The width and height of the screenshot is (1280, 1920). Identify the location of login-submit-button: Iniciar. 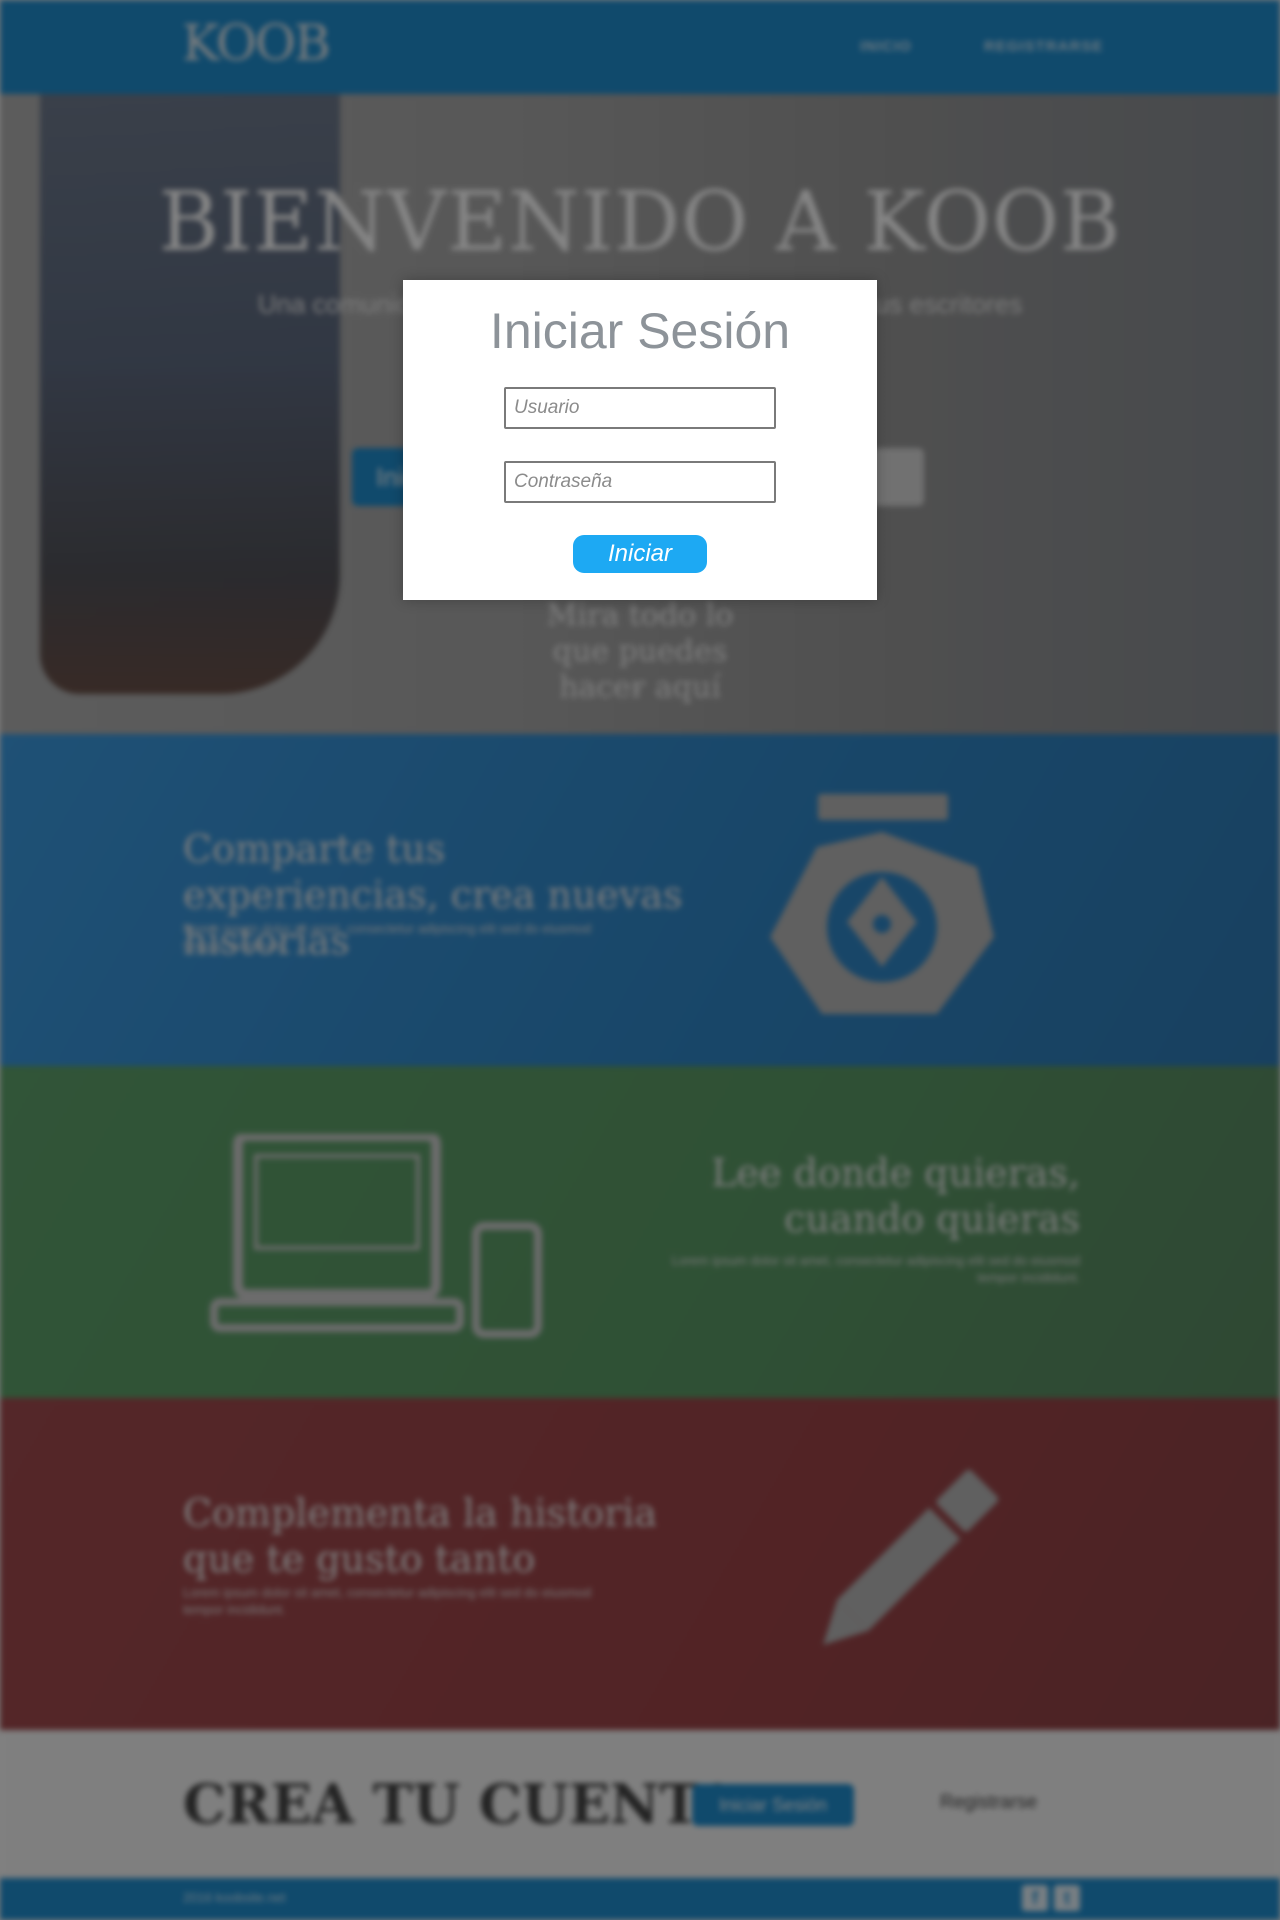
(640, 554).